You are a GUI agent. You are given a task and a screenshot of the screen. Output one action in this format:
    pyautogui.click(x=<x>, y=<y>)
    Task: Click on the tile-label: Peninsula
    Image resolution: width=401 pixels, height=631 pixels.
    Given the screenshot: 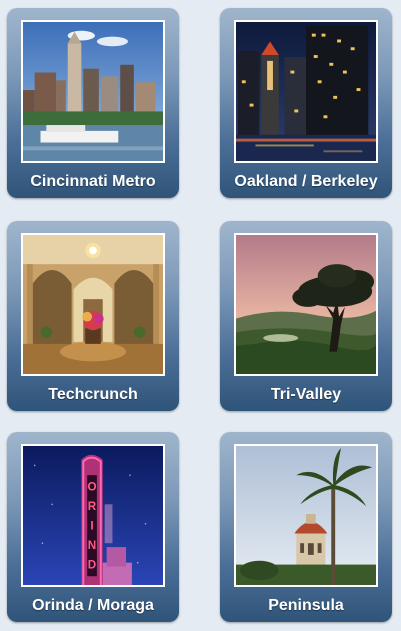 What is the action you would take?
    pyautogui.click(x=306, y=605)
    